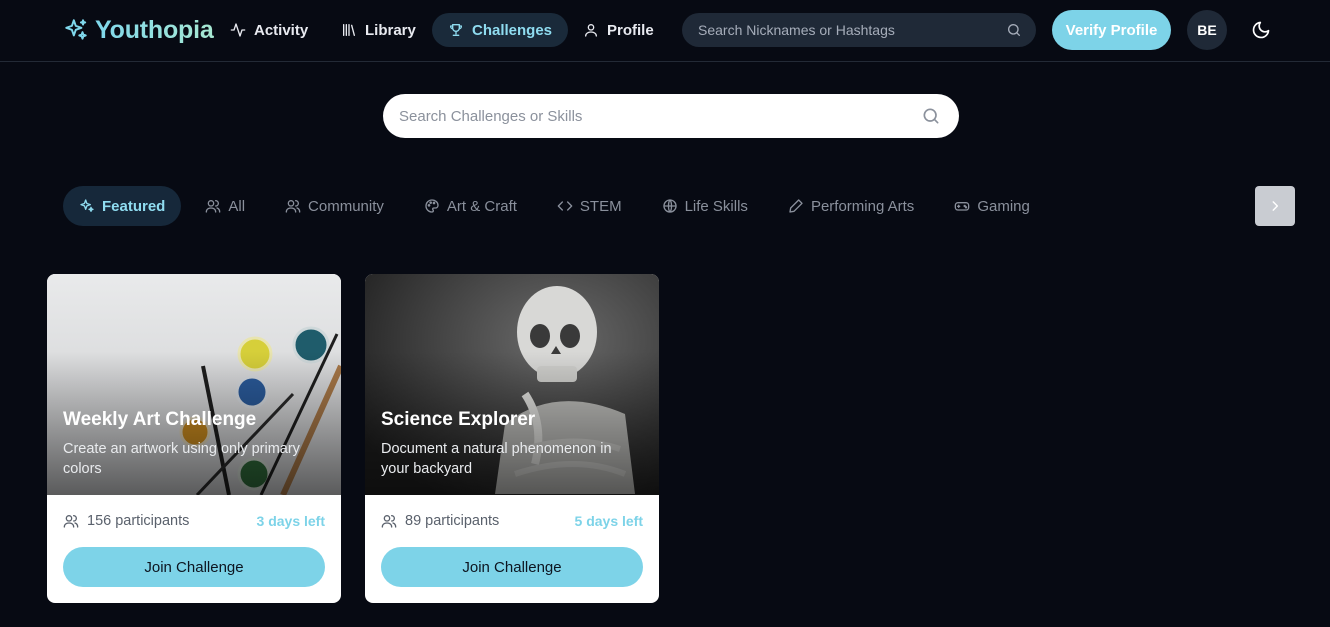 The height and width of the screenshot is (627, 1330). I want to click on card-meta: 89 participants 5 days left, so click(512, 521).